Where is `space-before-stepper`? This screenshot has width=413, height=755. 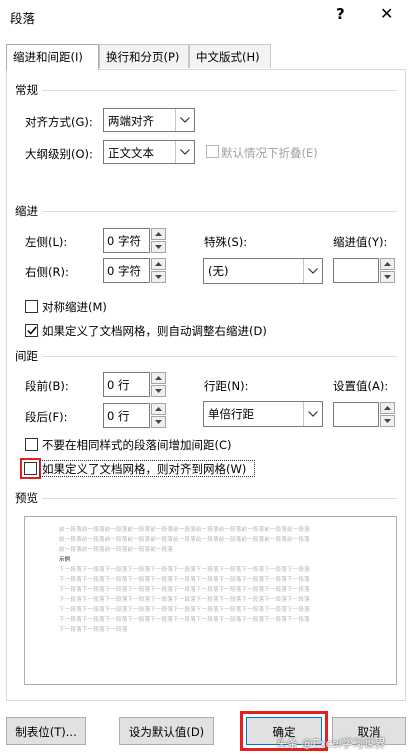 space-before-stepper is located at coordinates (158, 384).